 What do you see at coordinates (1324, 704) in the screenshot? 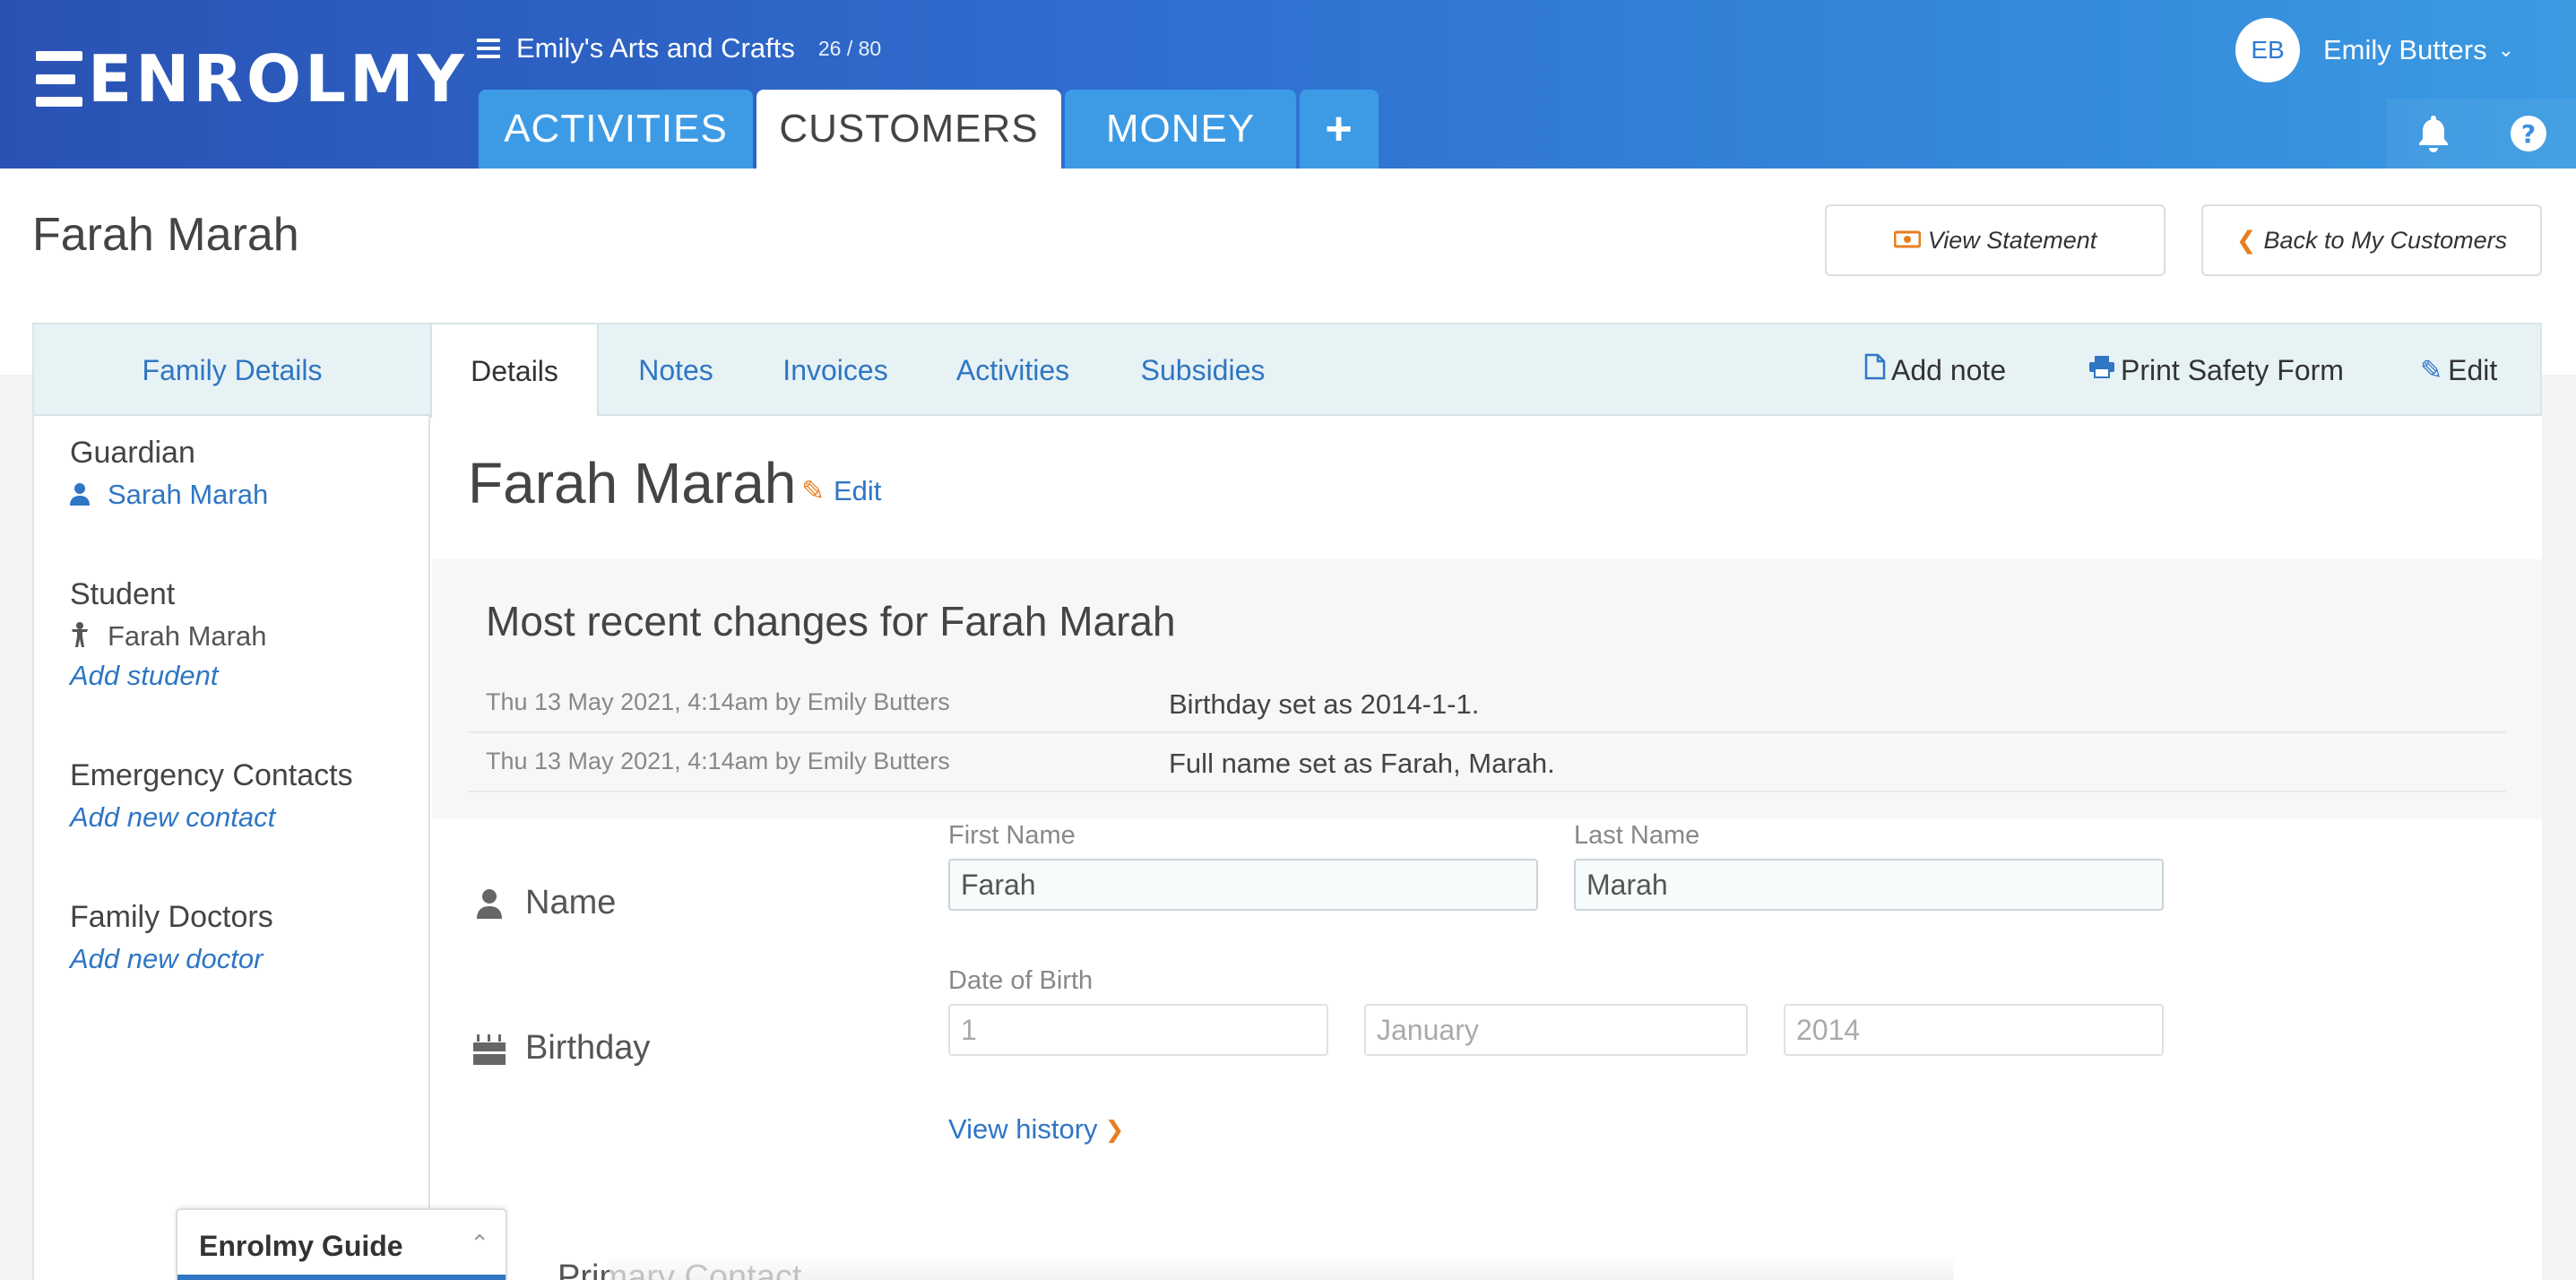
I see `change-description: Birthday set as 2014-1-1.` at bounding box center [1324, 704].